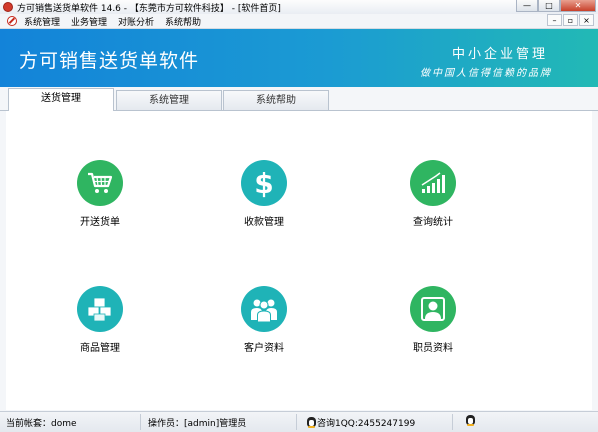  I want to click on window-controls: — □ ✕, so click(556, 6).